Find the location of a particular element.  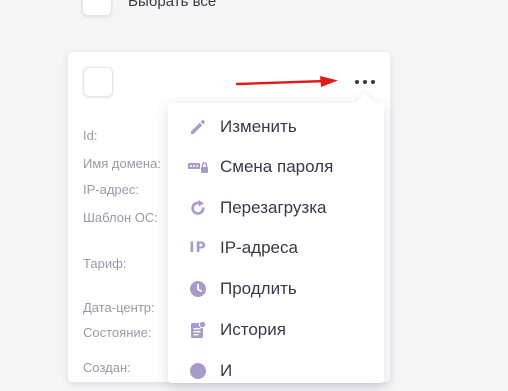

field-label-tariff: Тариф: is located at coordinates (105, 263).